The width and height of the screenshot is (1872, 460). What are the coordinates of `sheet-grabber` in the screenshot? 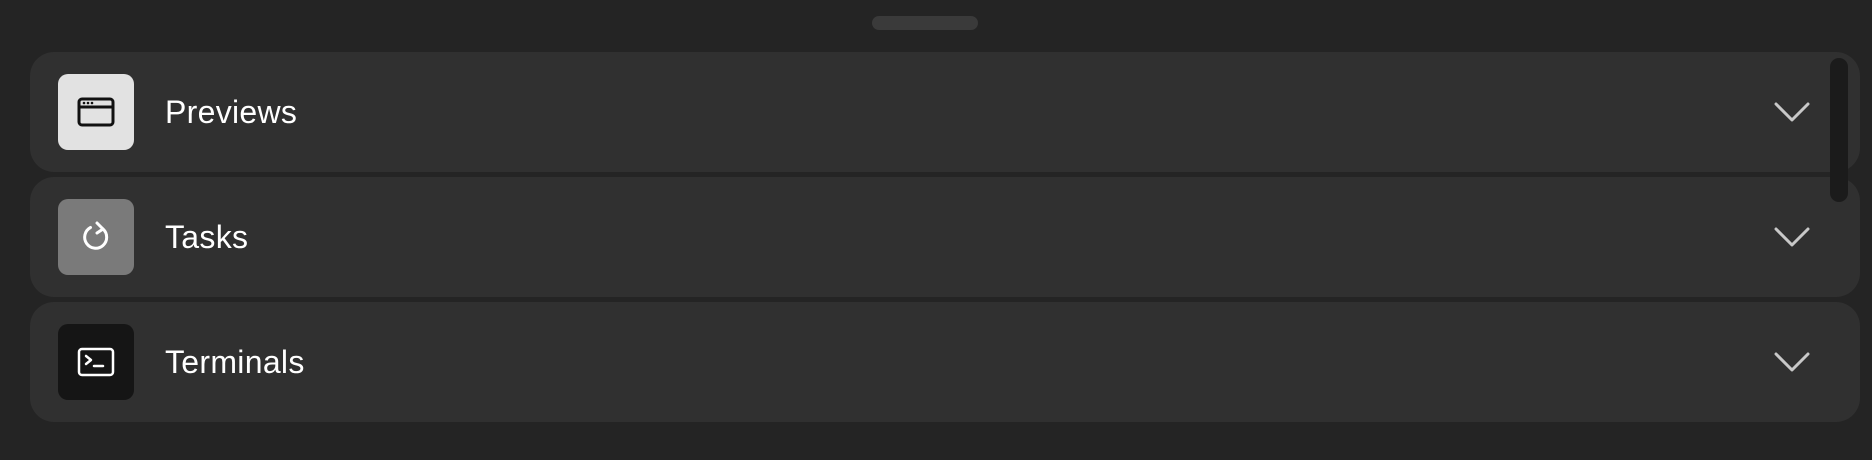 It's located at (925, 23).